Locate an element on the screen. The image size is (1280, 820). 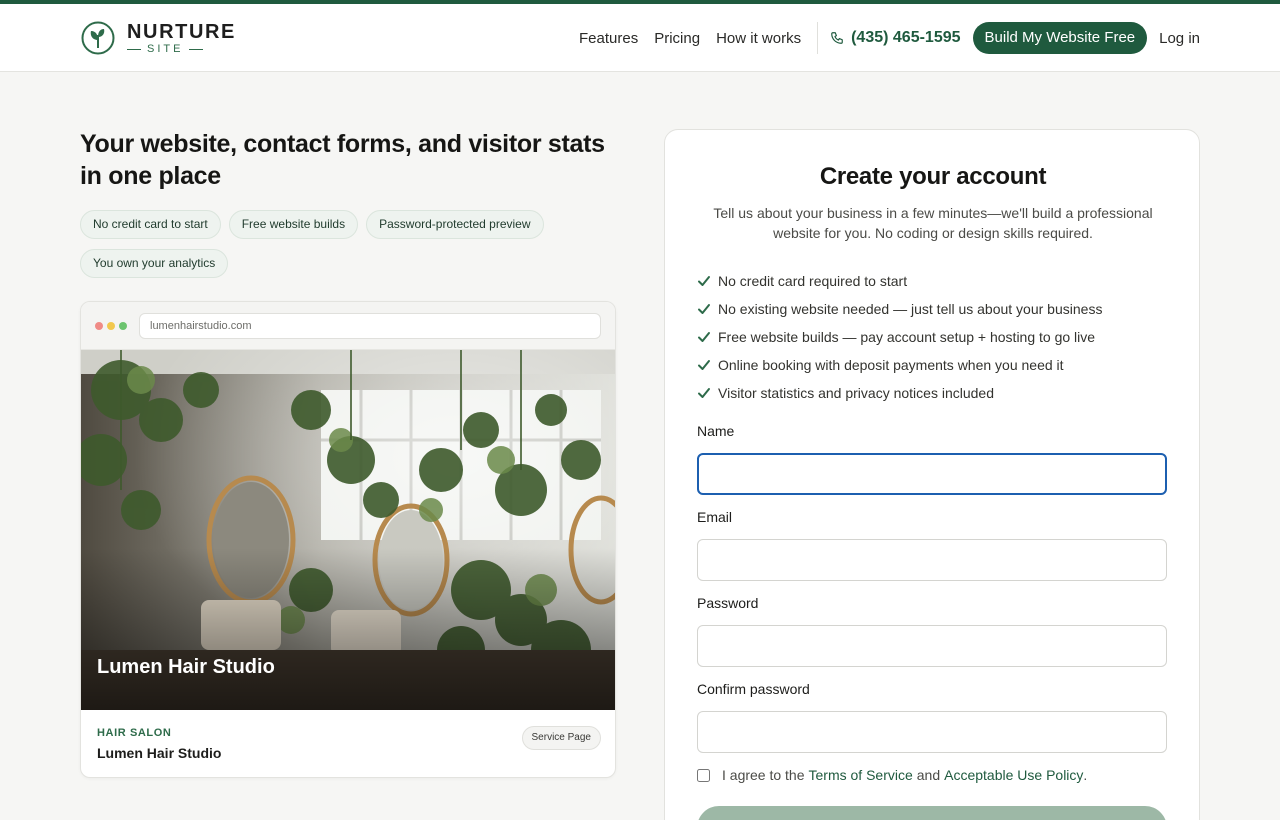
brand-logo: NURTURE SITE is located at coordinates (158, 38).